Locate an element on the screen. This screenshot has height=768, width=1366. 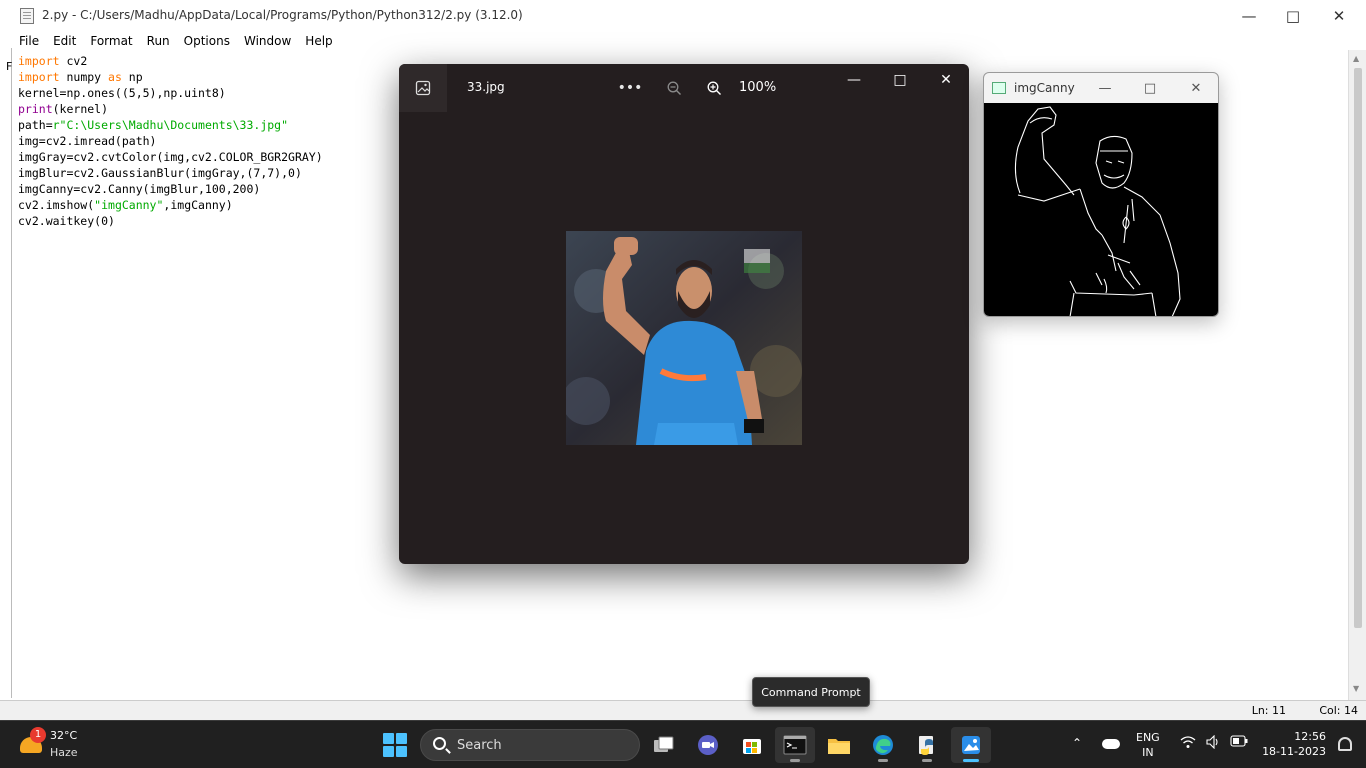
more-options-icon: ••• is located at coordinates (630, 88).